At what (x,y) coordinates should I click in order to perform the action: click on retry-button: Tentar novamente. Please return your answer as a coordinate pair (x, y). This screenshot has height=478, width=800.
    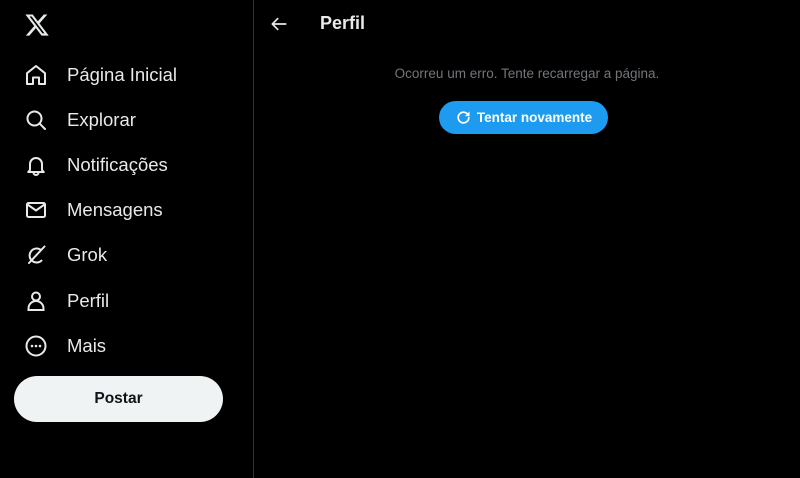
    Looking at the image, I should click on (523, 117).